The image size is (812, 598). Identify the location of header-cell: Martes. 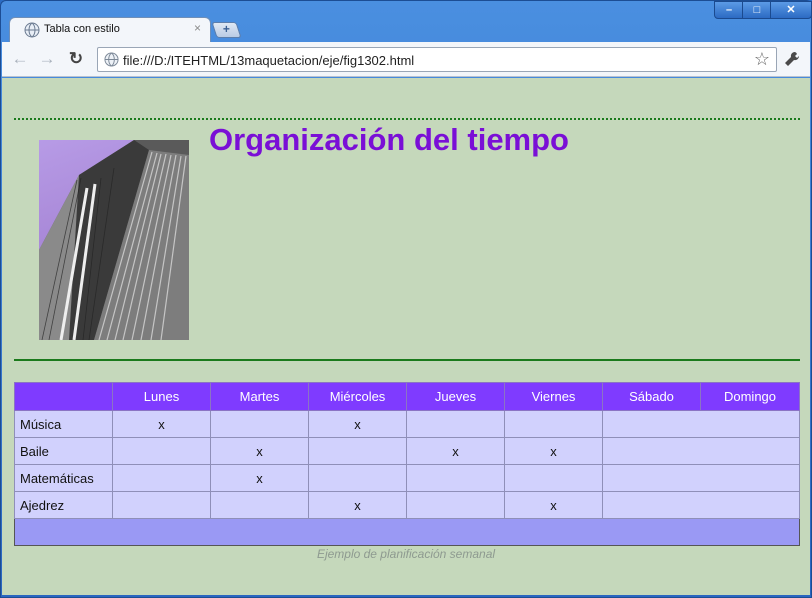
(259, 396).